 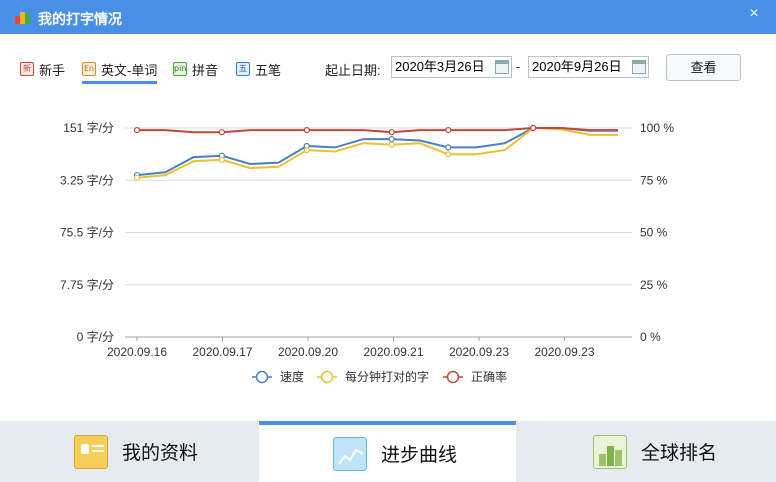 What do you see at coordinates (160, 453) in the screenshot?
I see `tab-label: 我的资料` at bounding box center [160, 453].